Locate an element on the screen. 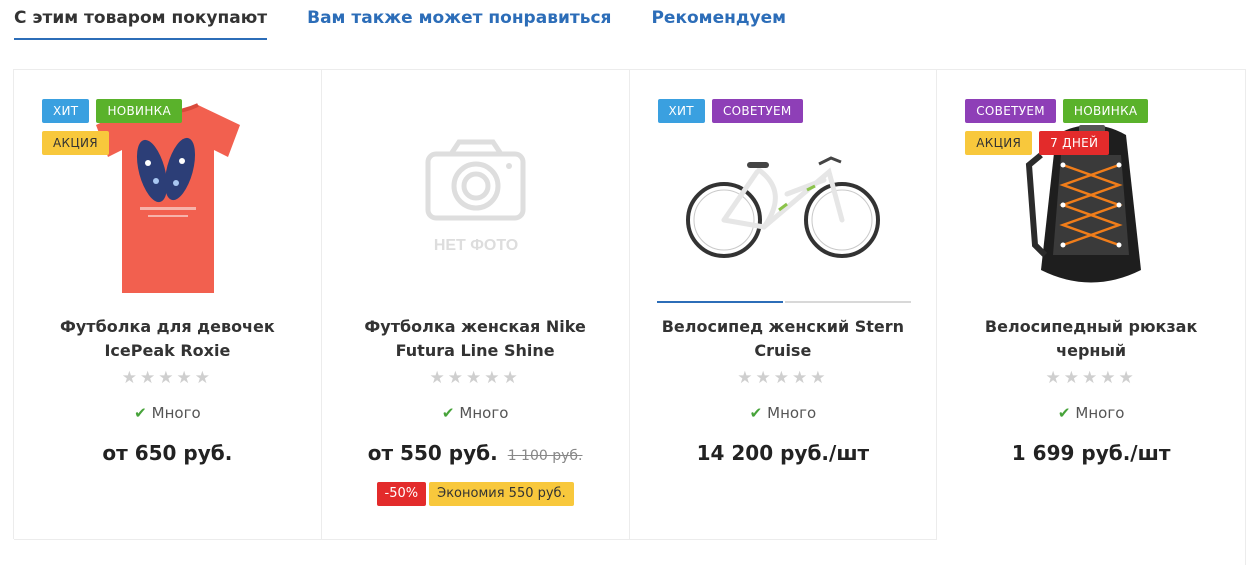  image-slider-dot-active is located at coordinates (719, 302).